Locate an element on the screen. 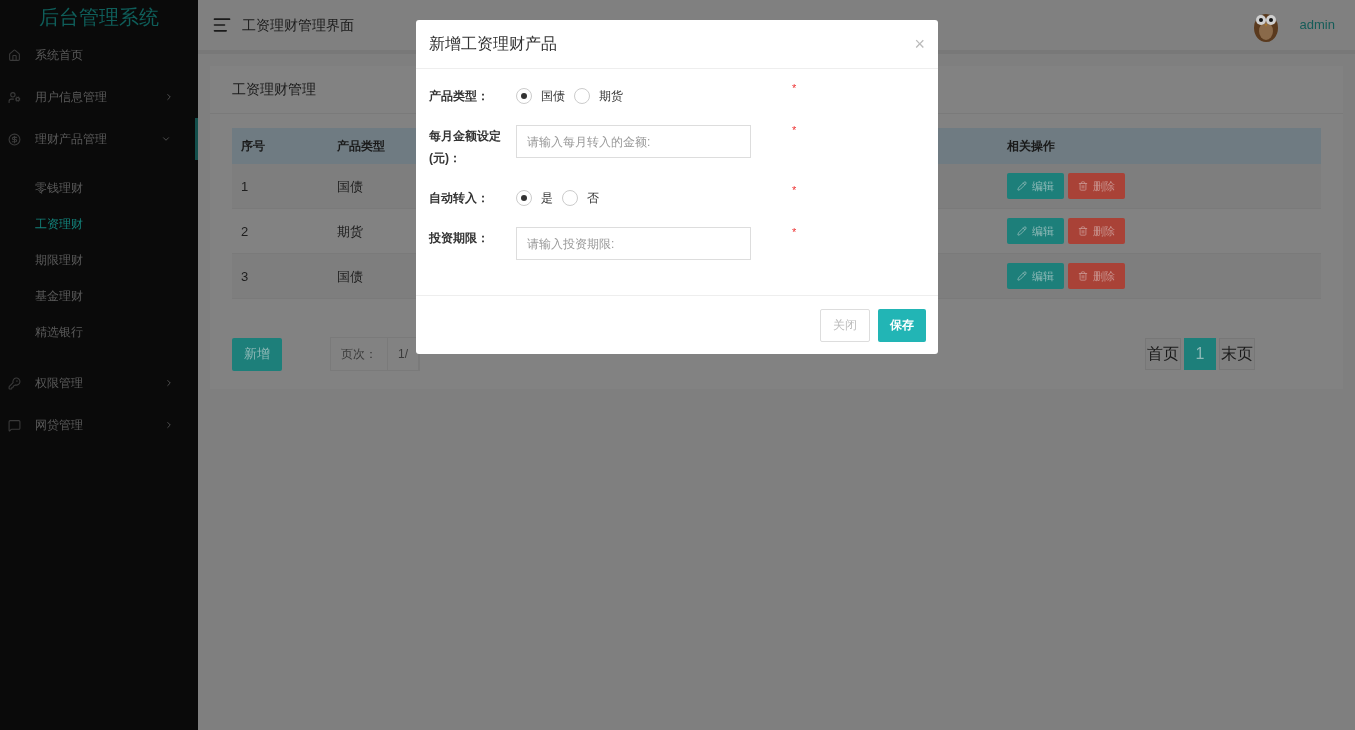 Image resolution: width=1355 pixels, height=730 pixels. page-button: 1 is located at coordinates (1200, 354).